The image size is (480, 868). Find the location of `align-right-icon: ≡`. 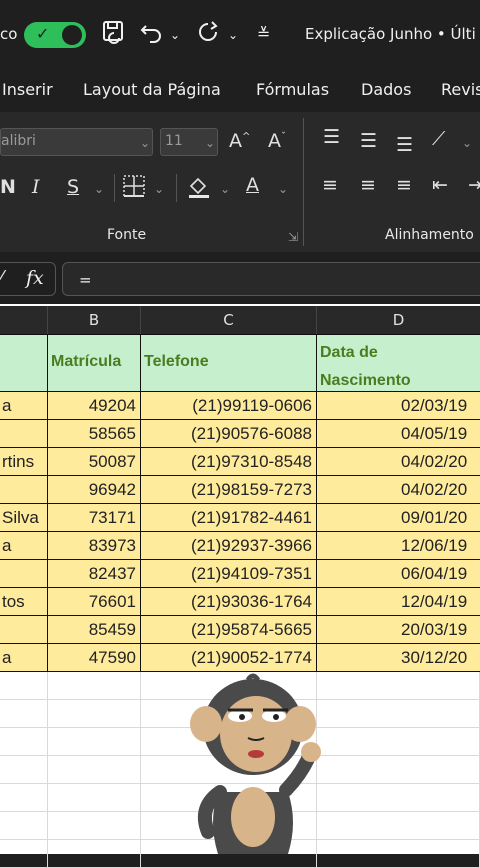

align-right-icon: ≡ is located at coordinates (404, 185).